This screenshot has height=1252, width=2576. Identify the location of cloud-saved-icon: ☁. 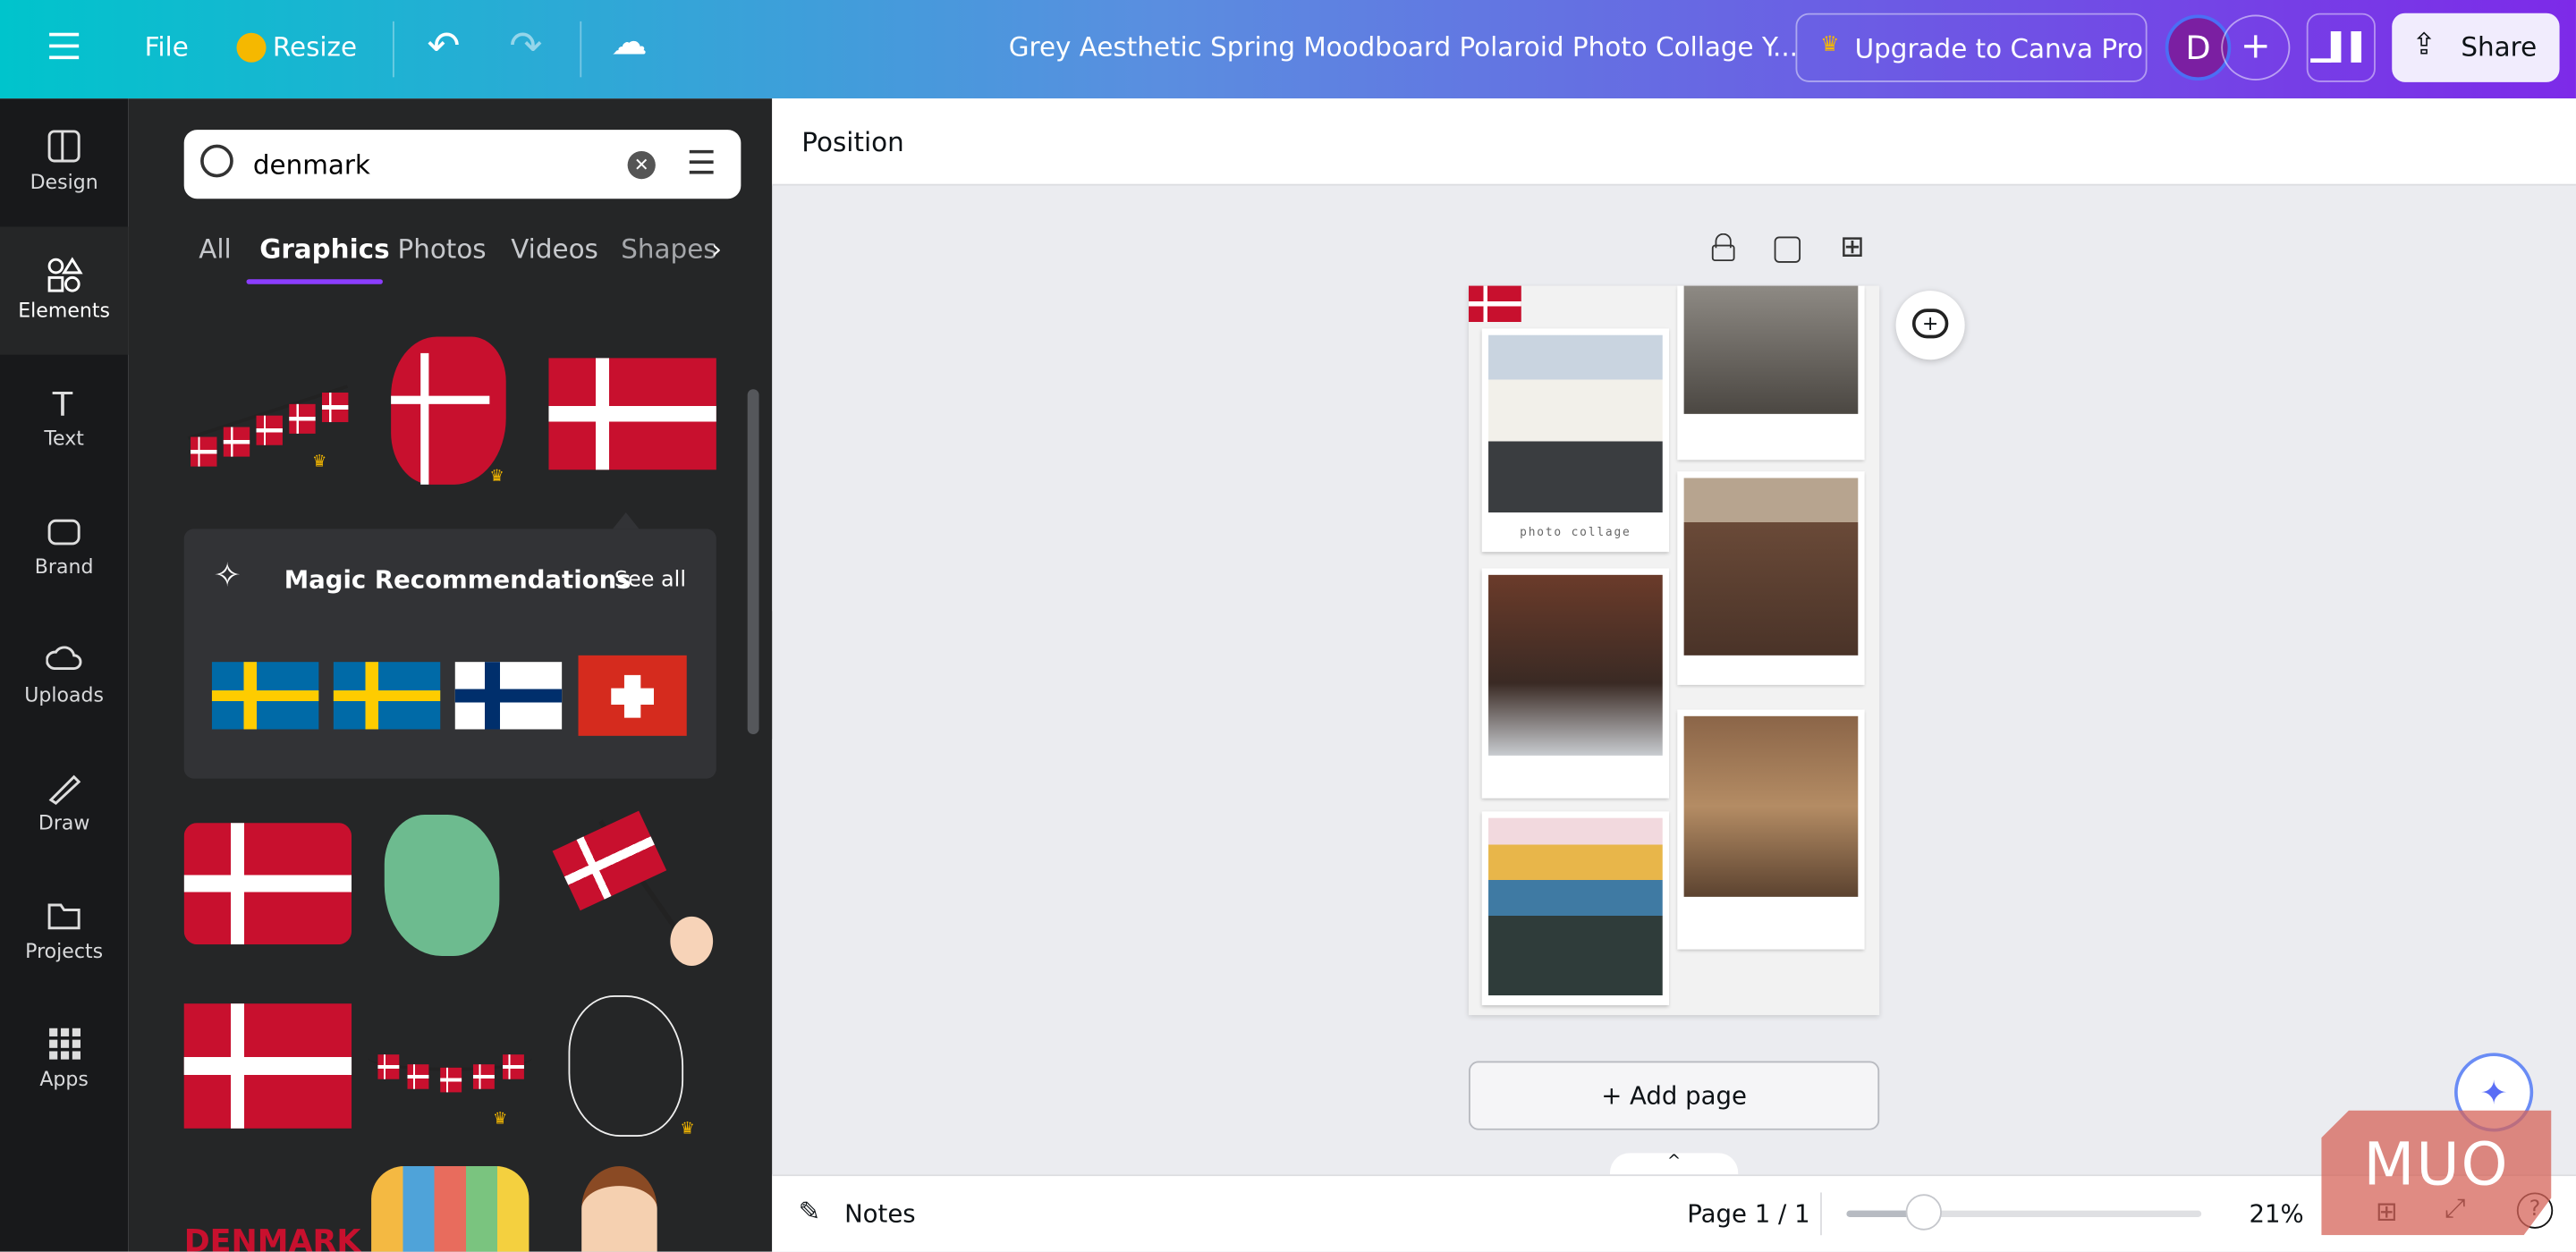
(629, 43).